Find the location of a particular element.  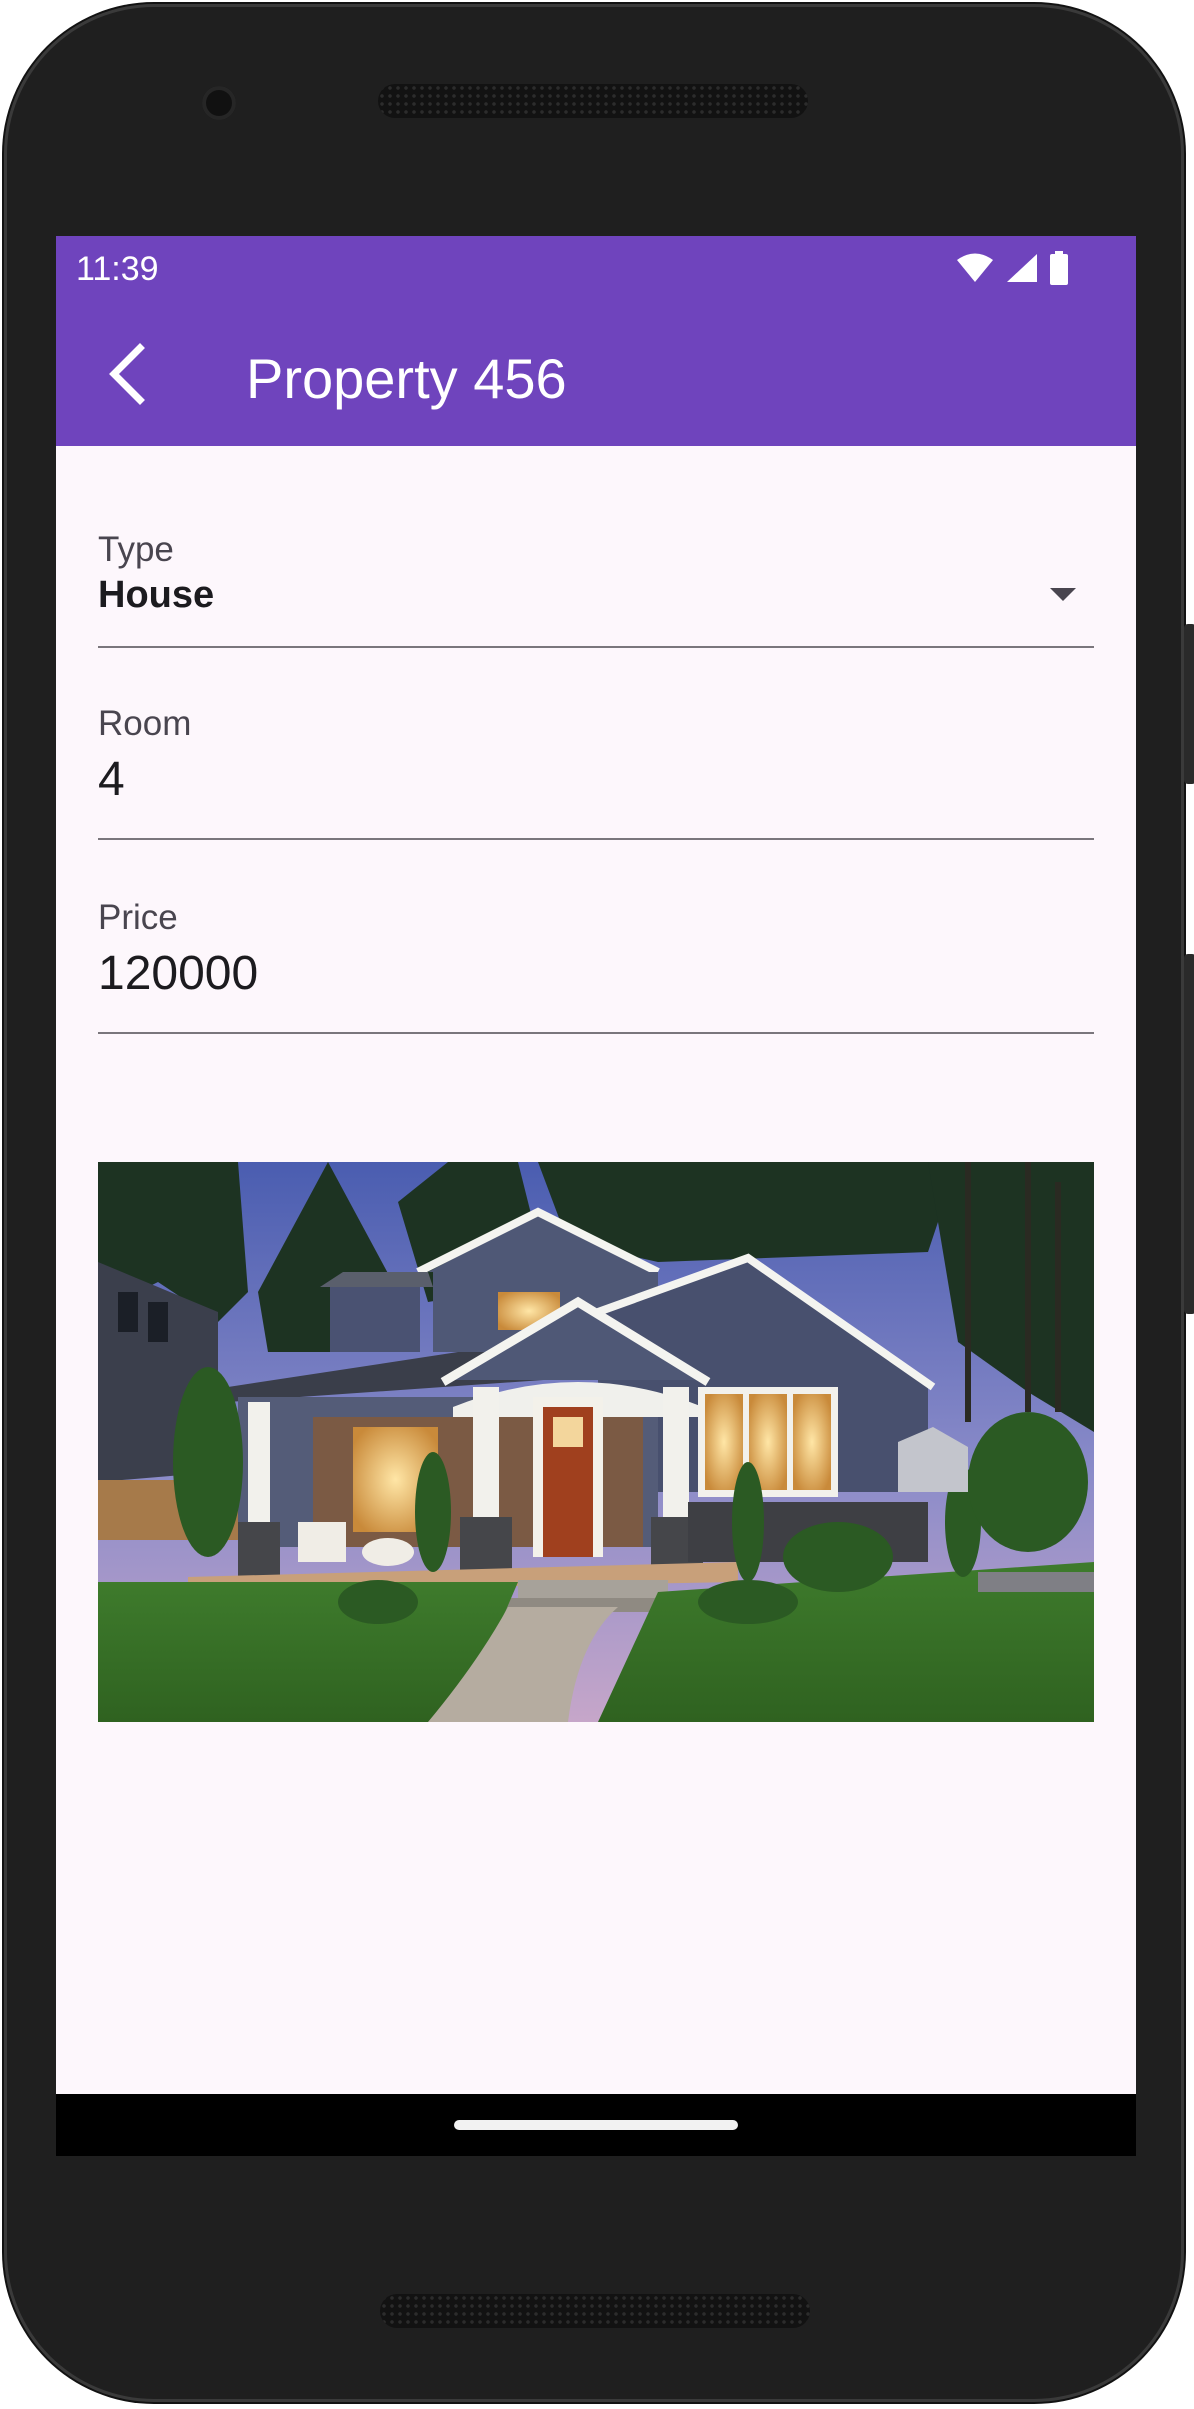

room-field: Room 4 is located at coordinates (596, 744).